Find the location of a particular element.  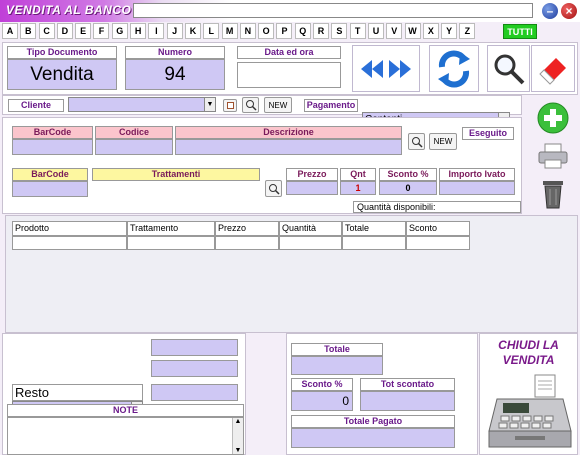

print-button is located at coordinates (553, 156).